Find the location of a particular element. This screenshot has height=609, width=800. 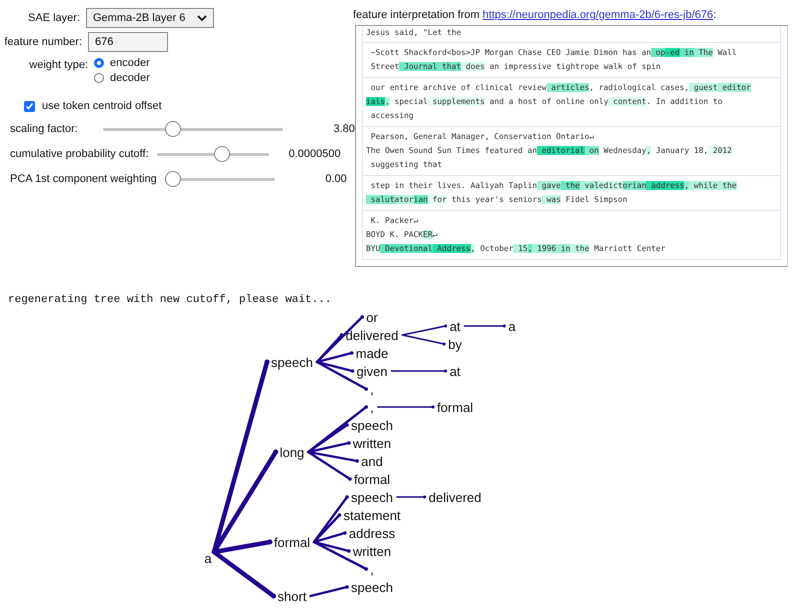

neuronpedia-link: https://neuronpedia.org/gemma-2b/6-res-jb/676 is located at coordinates (598, 15).